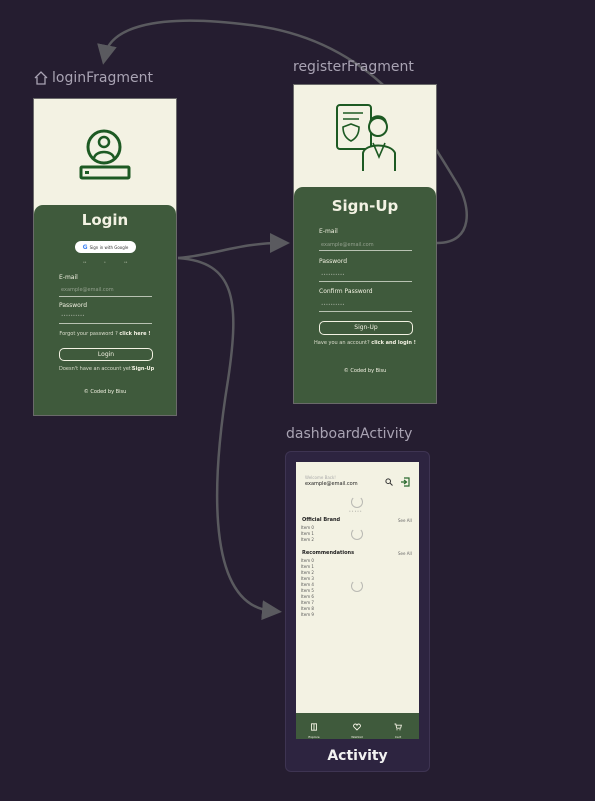  I want to click on register-destination-label: registerFragment, so click(353, 67).